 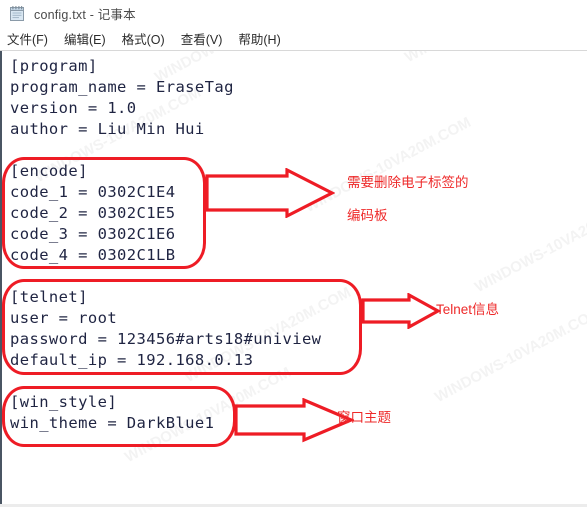 What do you see at coordinates (143, 38) in the screenshot?
I see `menu-item-format: 格式(O)` at bounding box center [143, 38].